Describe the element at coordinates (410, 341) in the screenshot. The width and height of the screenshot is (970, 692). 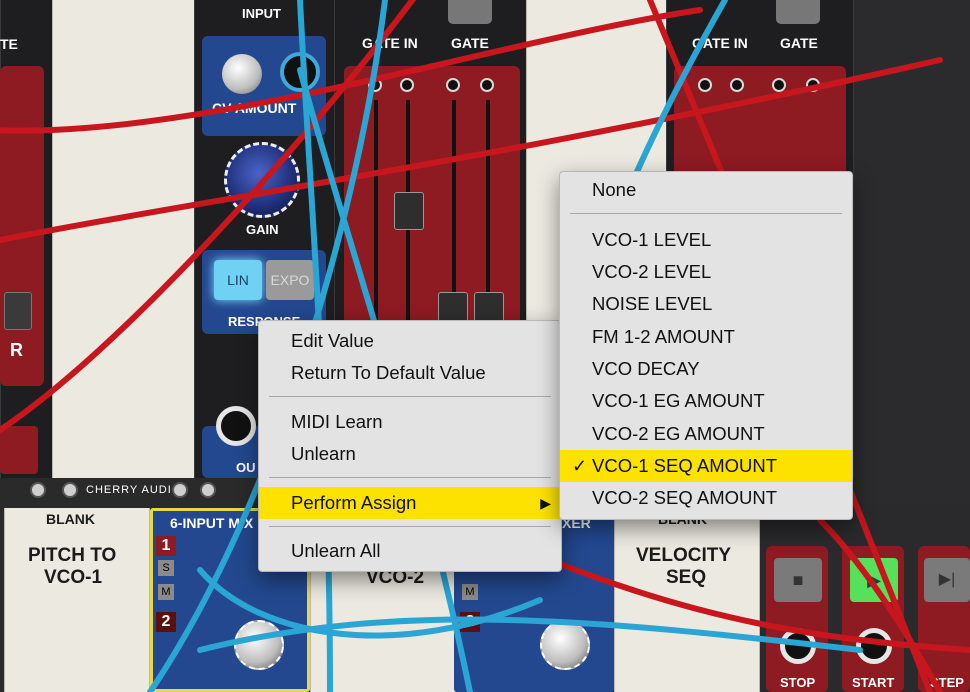
I see `menu-item-edit-value: Edit Value` at that location.